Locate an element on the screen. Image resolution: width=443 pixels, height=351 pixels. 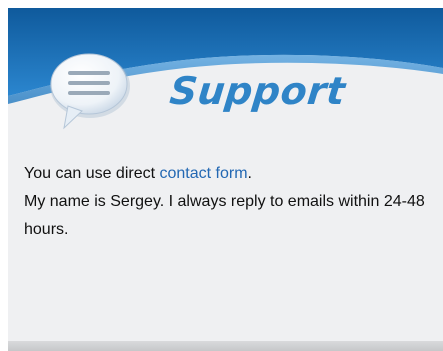
contact-form-link: contact form is located at coordinates (204, 173).